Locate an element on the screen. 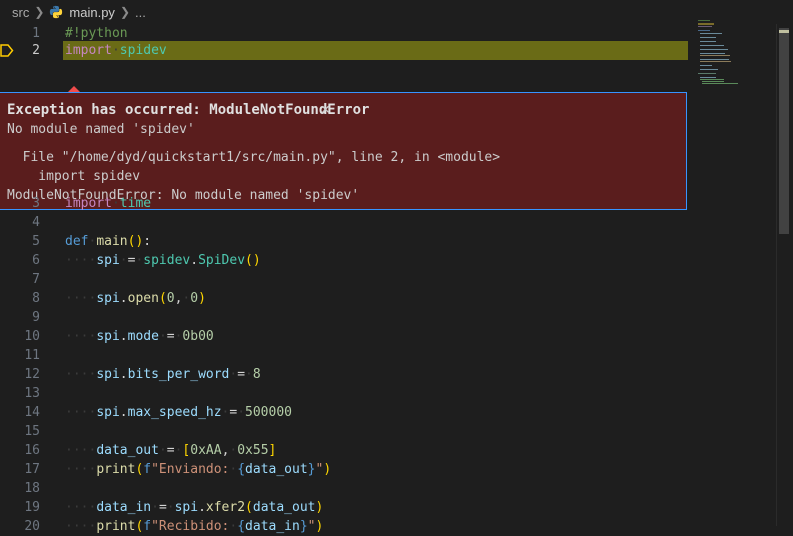 The width and height of the screenshot is (793, 536). code-text: ····spi.open(0,·0) is located at coordinates (135, 298).